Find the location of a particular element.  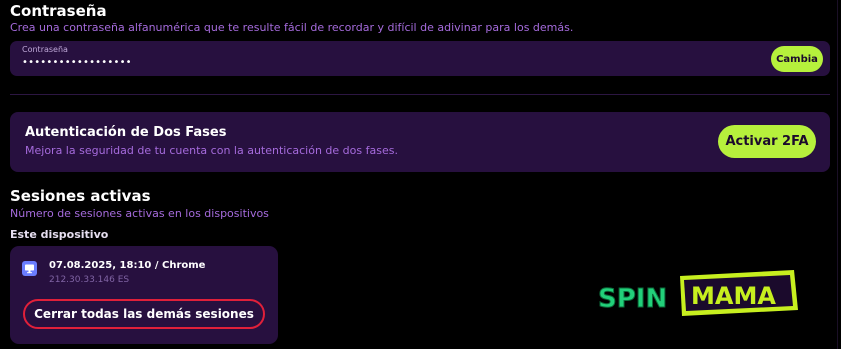

right-edge-line is located at coordinates (837, 174).